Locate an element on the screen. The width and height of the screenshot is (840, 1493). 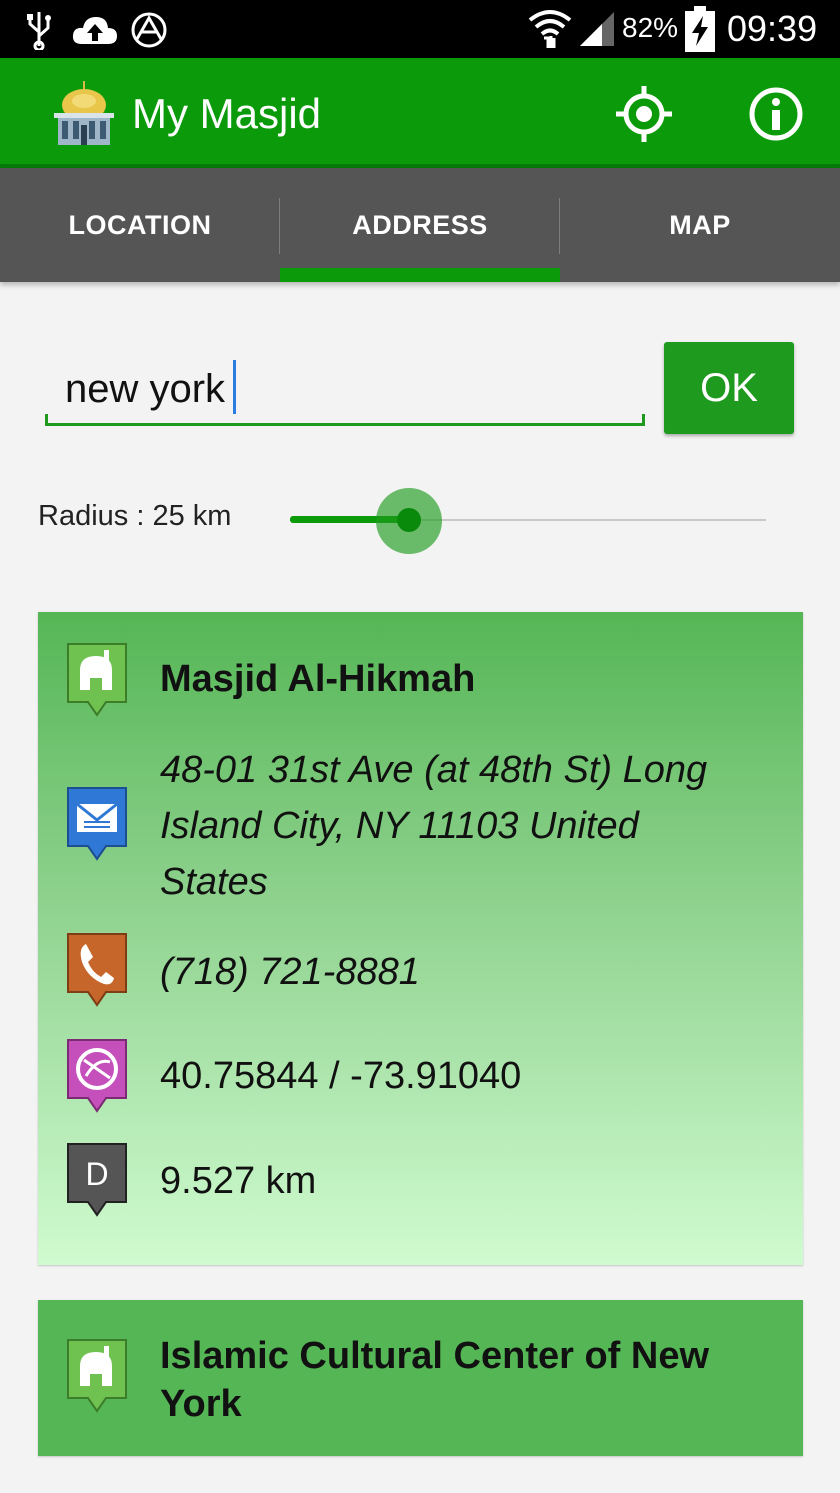
battery-percent: 82% is located at coordinates (650, 27).